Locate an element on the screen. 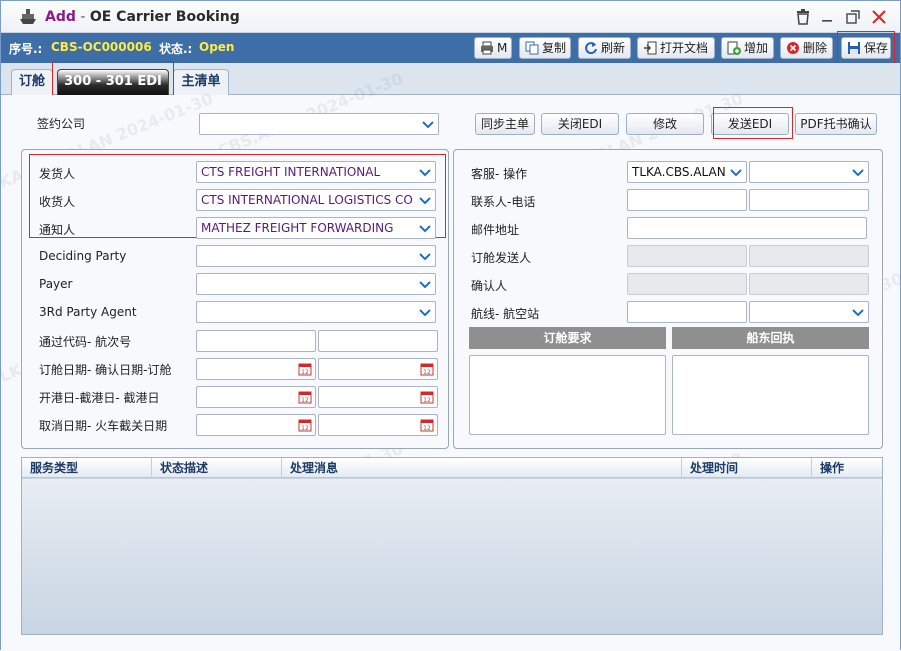 This screenshot has width=901, height=651. copy-label: 复制 is located at coordinates (554, 48).